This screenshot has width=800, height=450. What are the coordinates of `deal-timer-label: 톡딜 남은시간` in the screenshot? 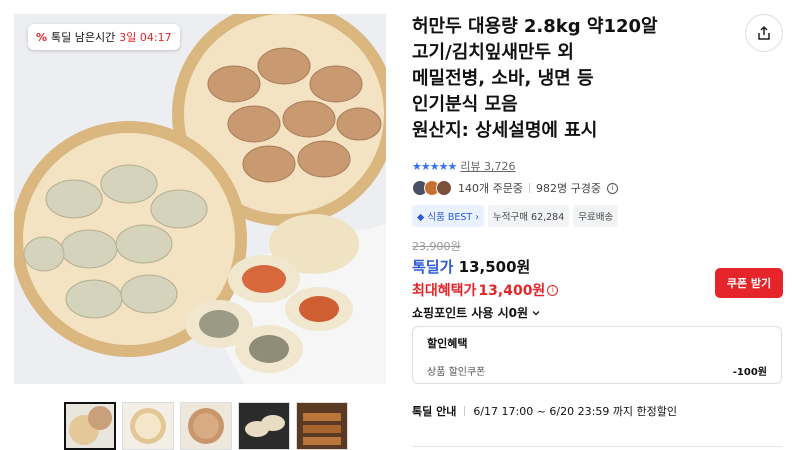 It's located at (83, 37).